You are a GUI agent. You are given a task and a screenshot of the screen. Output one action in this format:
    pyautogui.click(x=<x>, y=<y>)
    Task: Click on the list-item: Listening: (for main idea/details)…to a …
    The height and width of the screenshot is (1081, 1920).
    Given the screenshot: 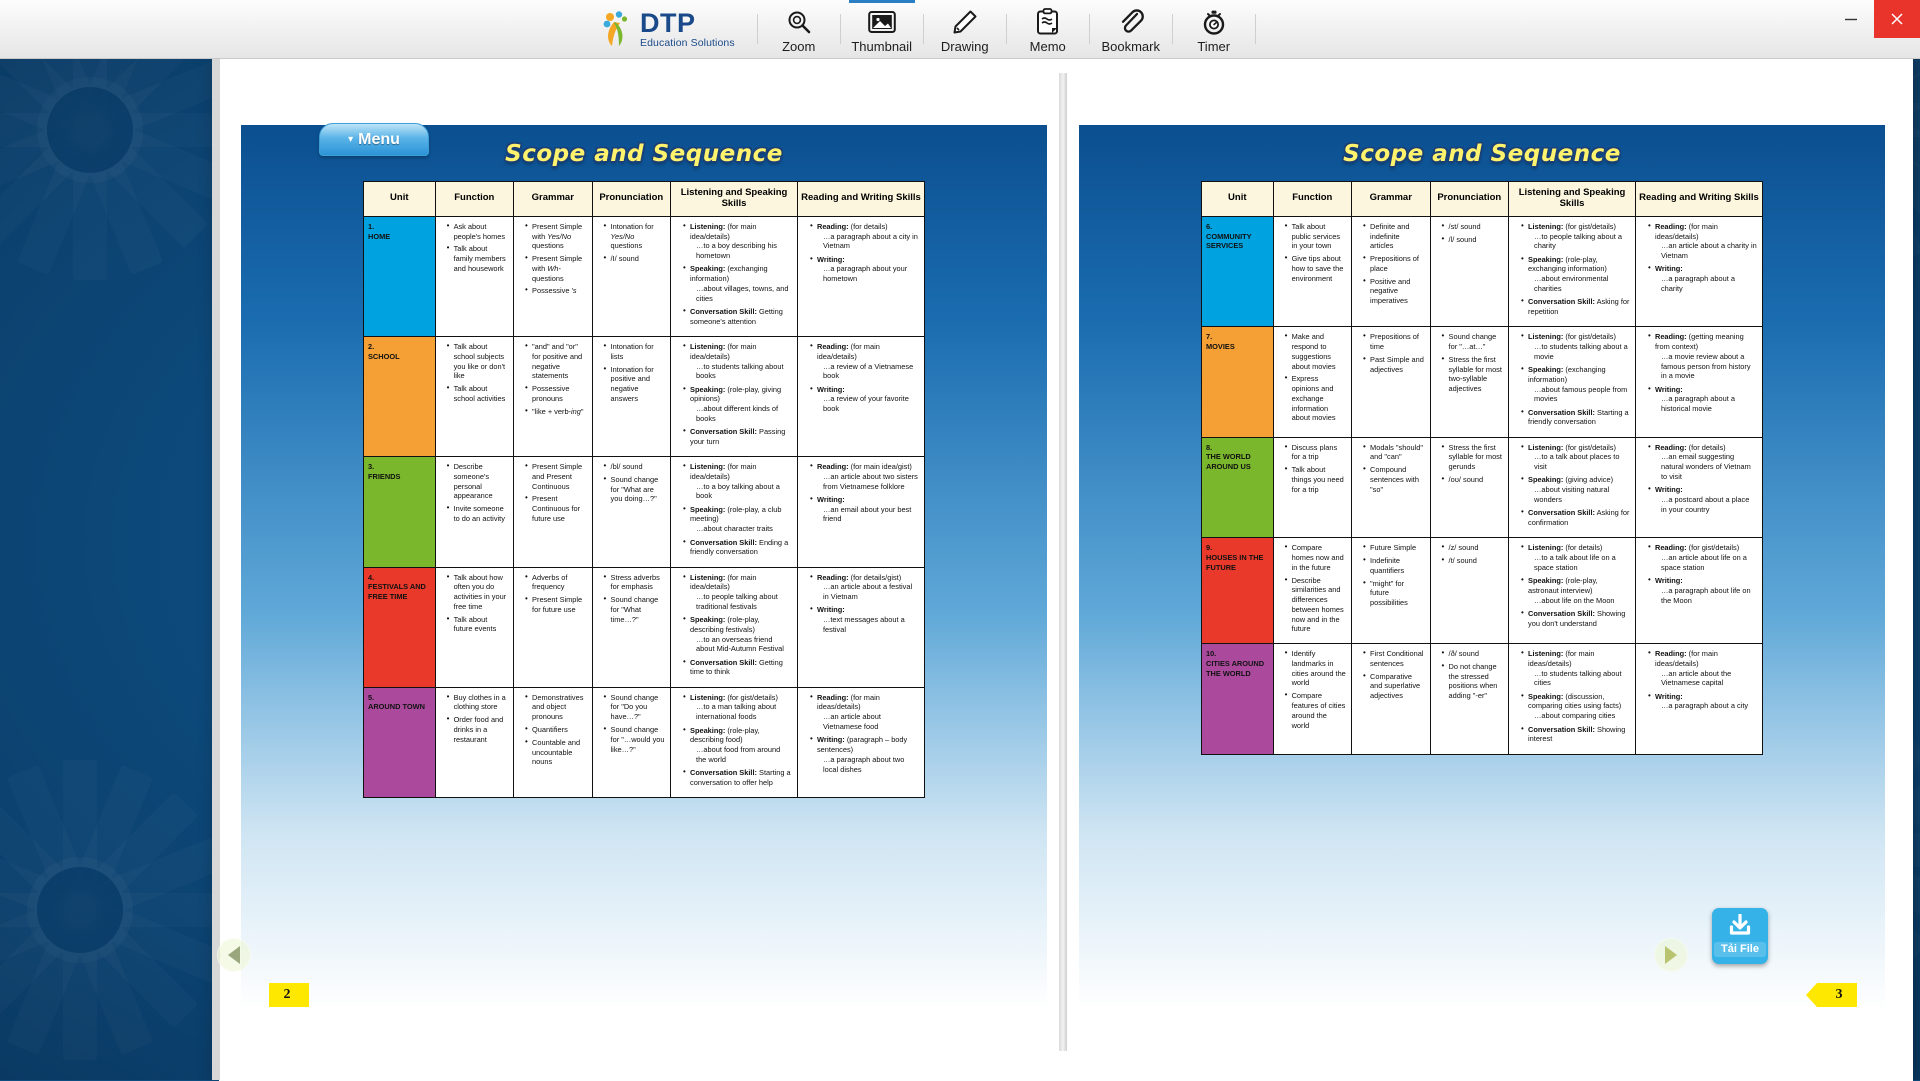 What is the action you would take?
    pyautogui.click(x=737, y=481)
    